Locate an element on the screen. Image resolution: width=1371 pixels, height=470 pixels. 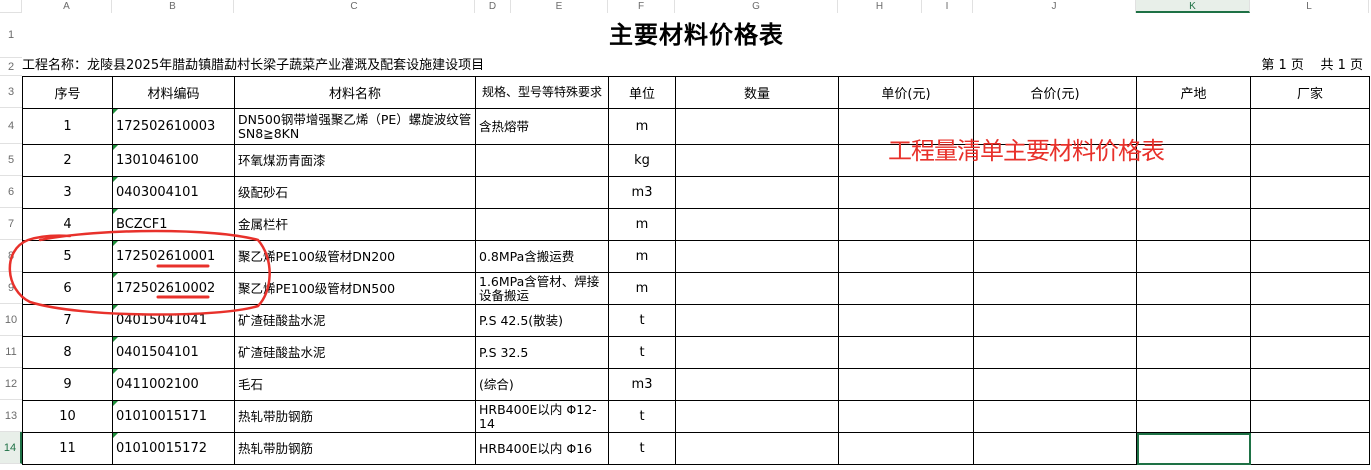
cell-code: 172502610001 is located at coordinates (173, 256).